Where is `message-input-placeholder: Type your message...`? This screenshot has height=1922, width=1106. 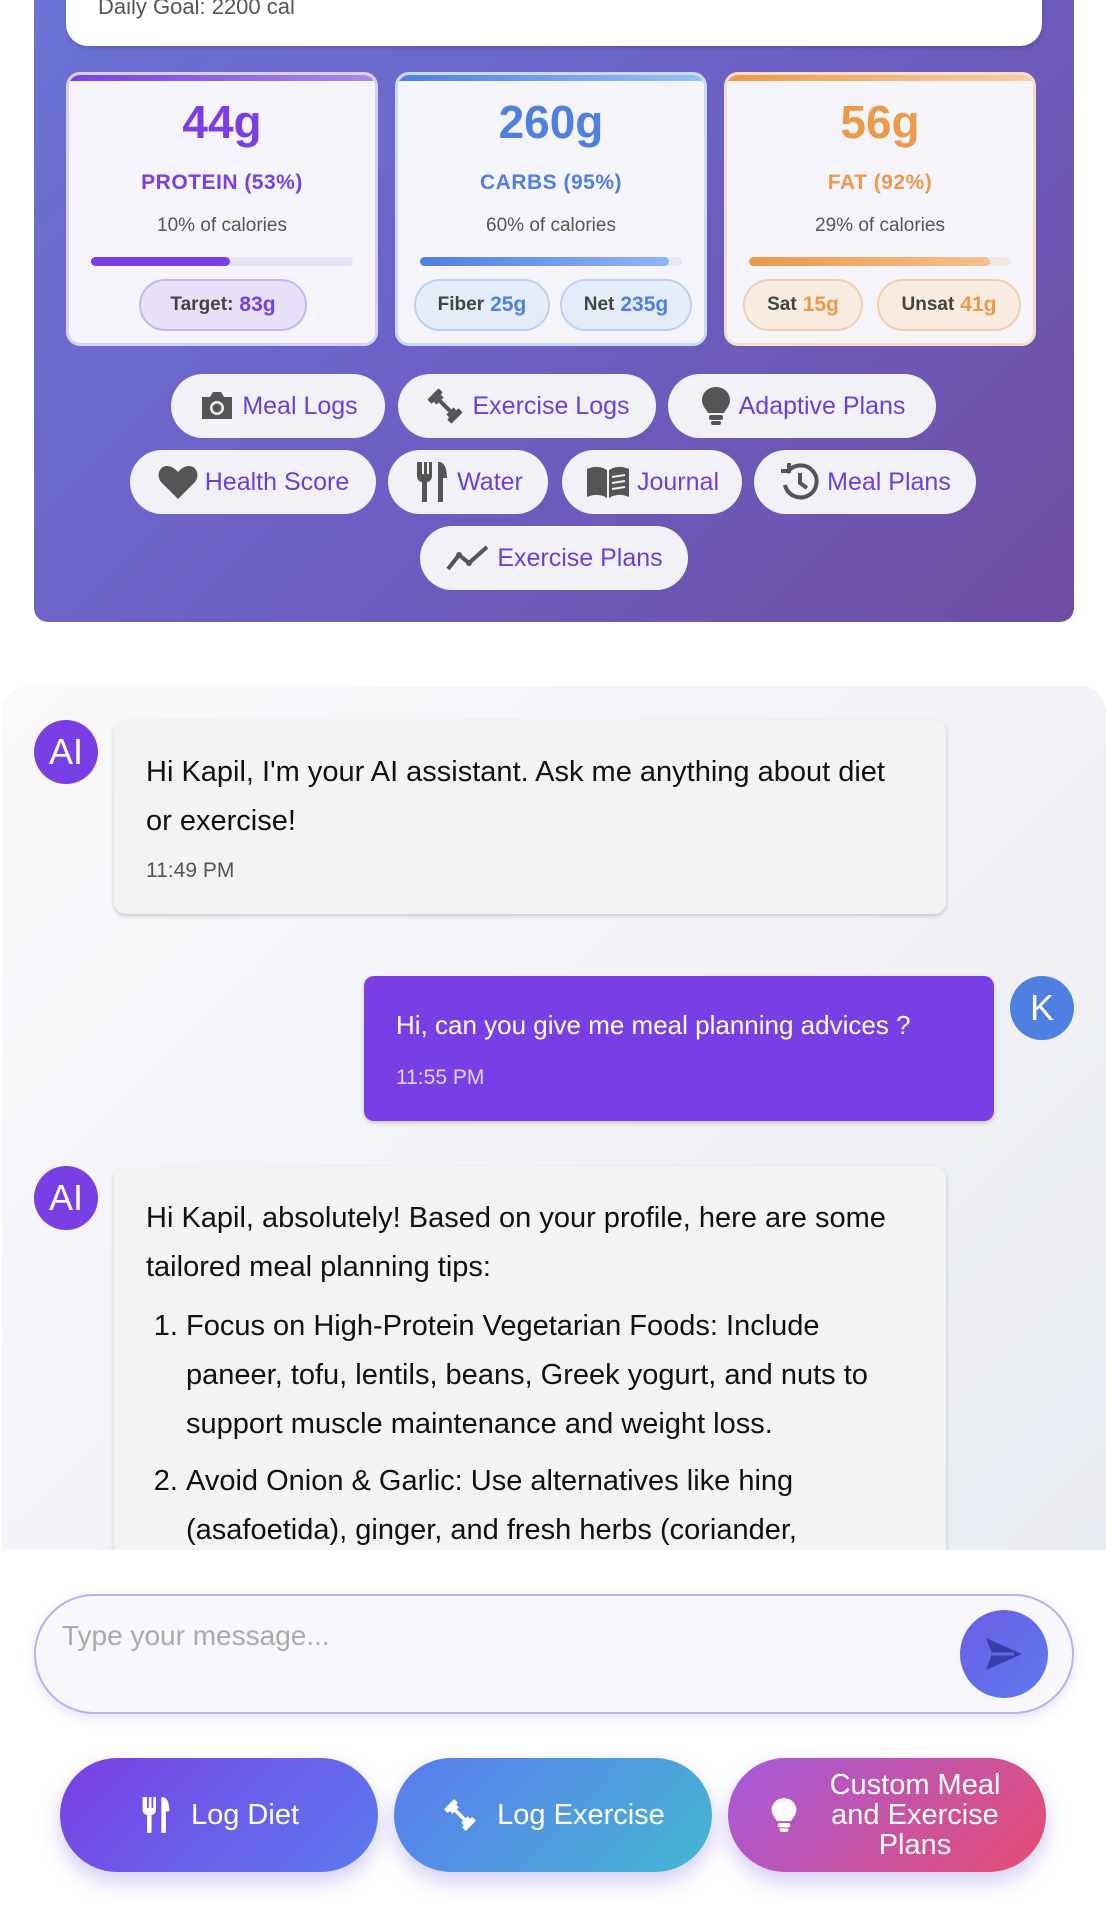
message-input-placeholder: Type your message... is located at coordinates (196, 1635).